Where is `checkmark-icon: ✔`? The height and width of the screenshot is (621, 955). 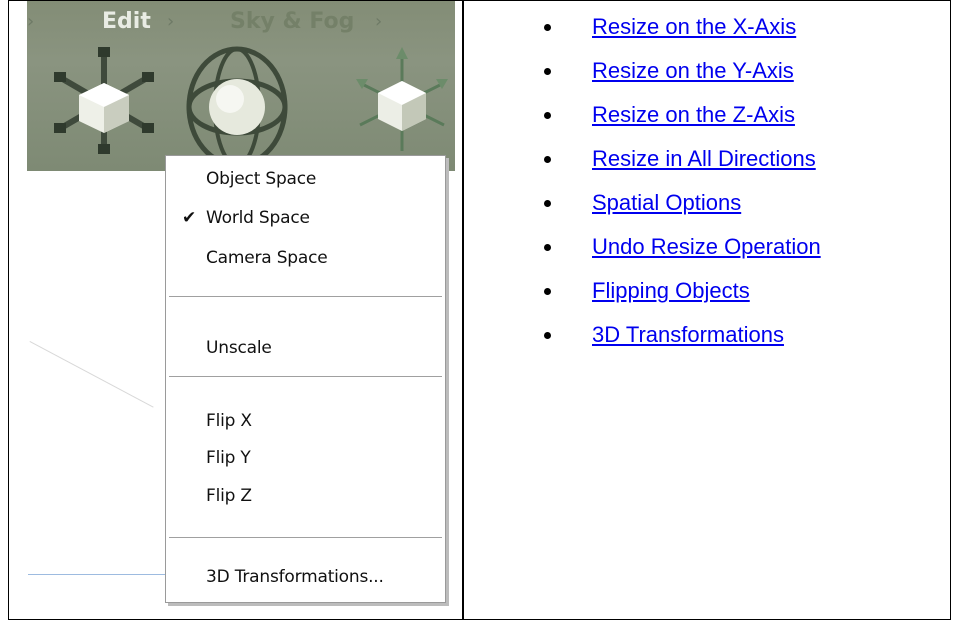 checkmark-icon: ✔ is located at coordinates (189, 218).